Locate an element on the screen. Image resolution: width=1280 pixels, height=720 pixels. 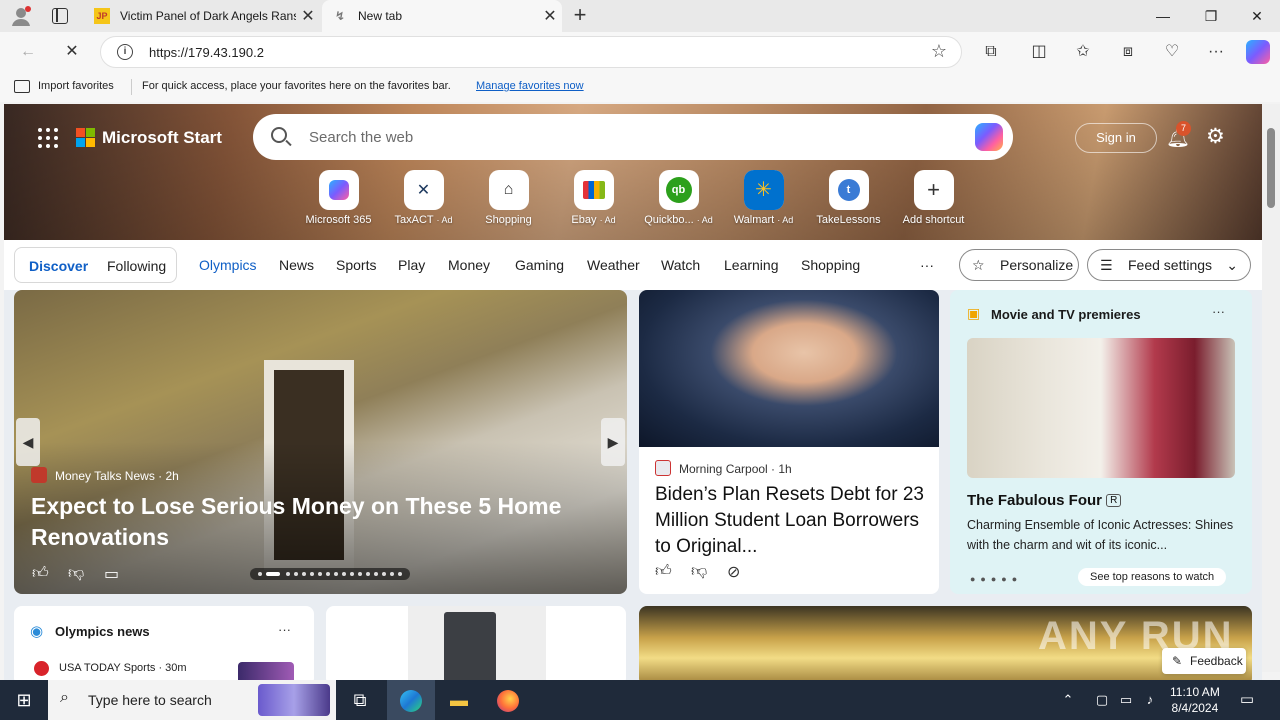
more-menu-icon: ··· is located at coordinates (1216, 52).